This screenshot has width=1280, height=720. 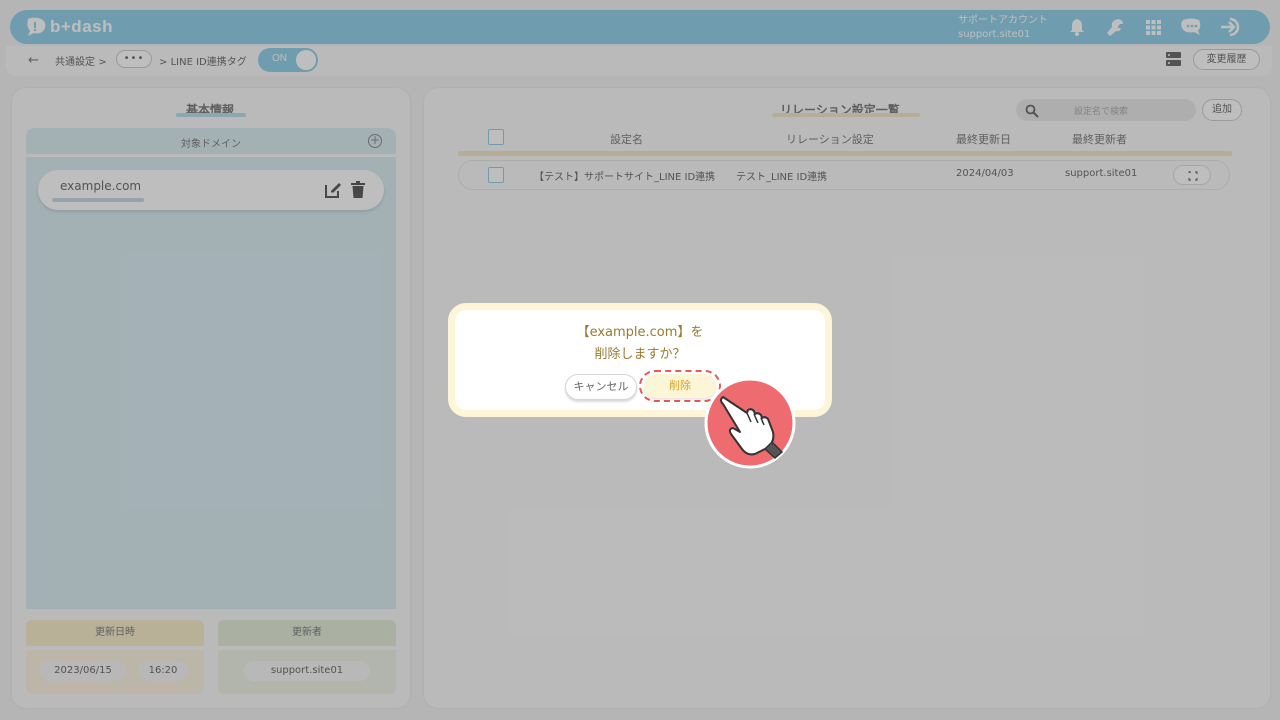 I want to click on dialog-message-line2: 削除しますか？, so click(x=640, y=354).